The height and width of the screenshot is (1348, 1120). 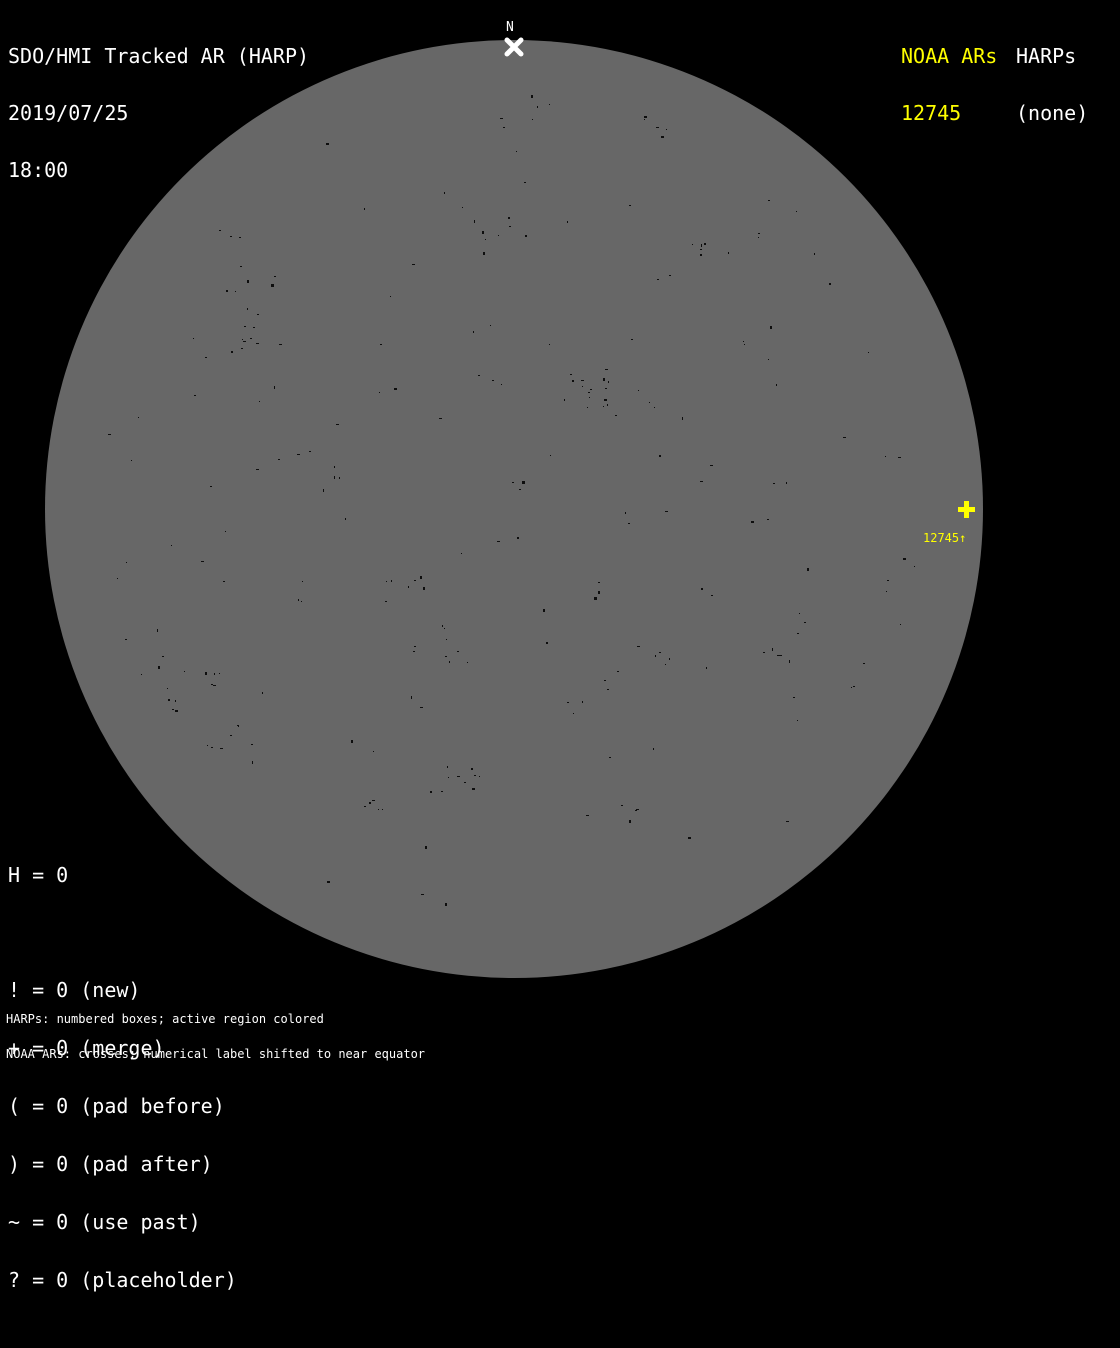 I want to click on counter-line-pad-after: ) = 0 (pad after), so click(x=110, y=1163).